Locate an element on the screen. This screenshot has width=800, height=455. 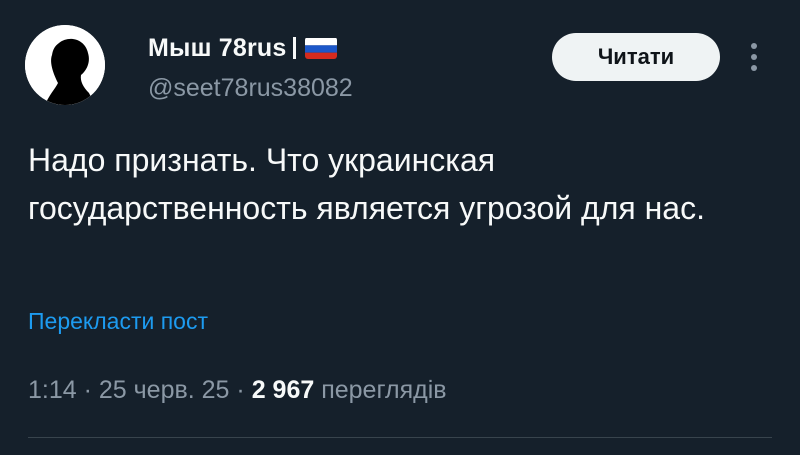
author-name-text: Мыш 78rus is located at coordinates (217, 48).